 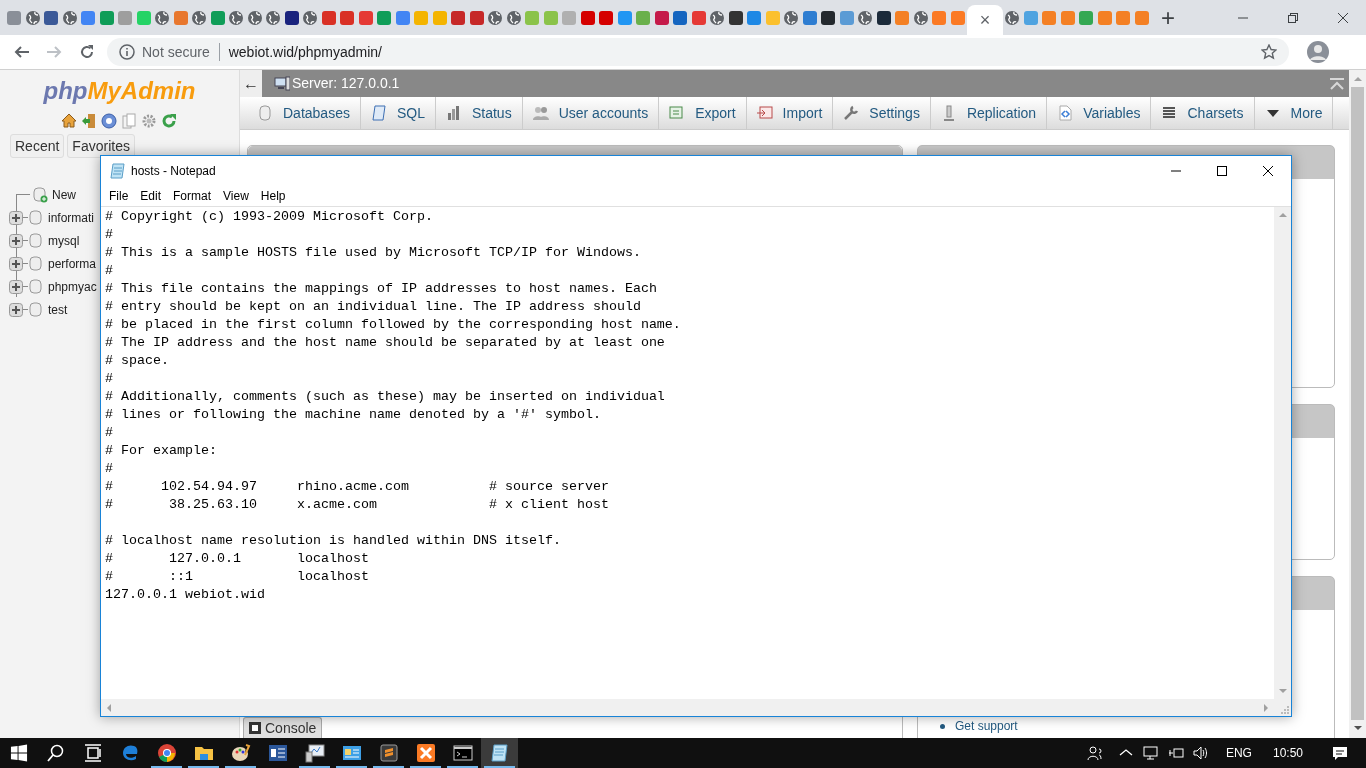 What do you see at coordinates (58, 309) in the screenshot?
I see `tree-item: test` at bounding box center [58, 309].